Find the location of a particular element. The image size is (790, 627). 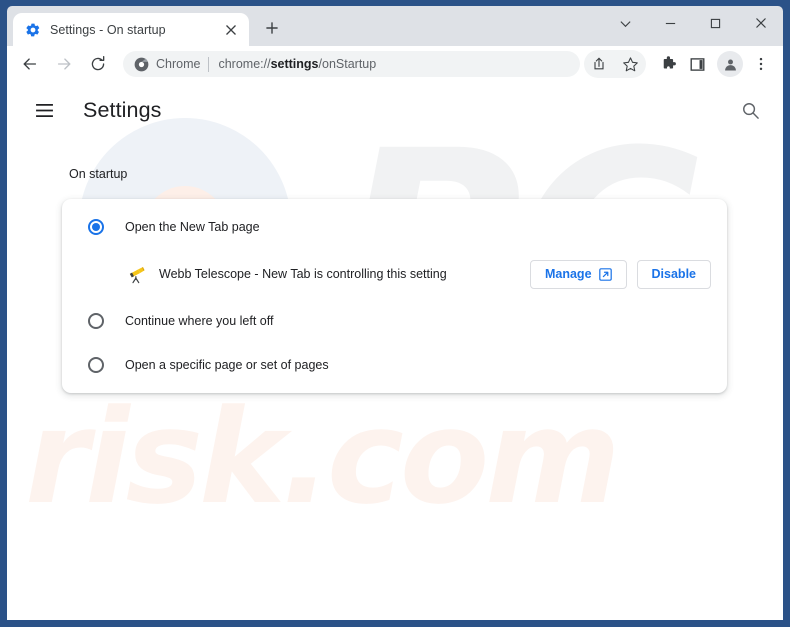

hamburger-menu-icon is located at coordinates (44, 110).